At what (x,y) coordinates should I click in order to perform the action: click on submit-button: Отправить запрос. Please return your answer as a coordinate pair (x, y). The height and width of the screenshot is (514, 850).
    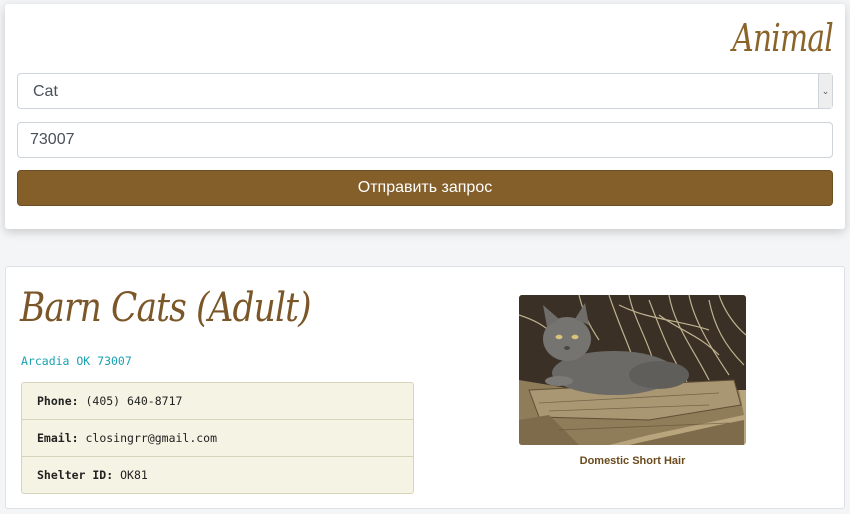
    Looking at the image, I should click on (425, 188).